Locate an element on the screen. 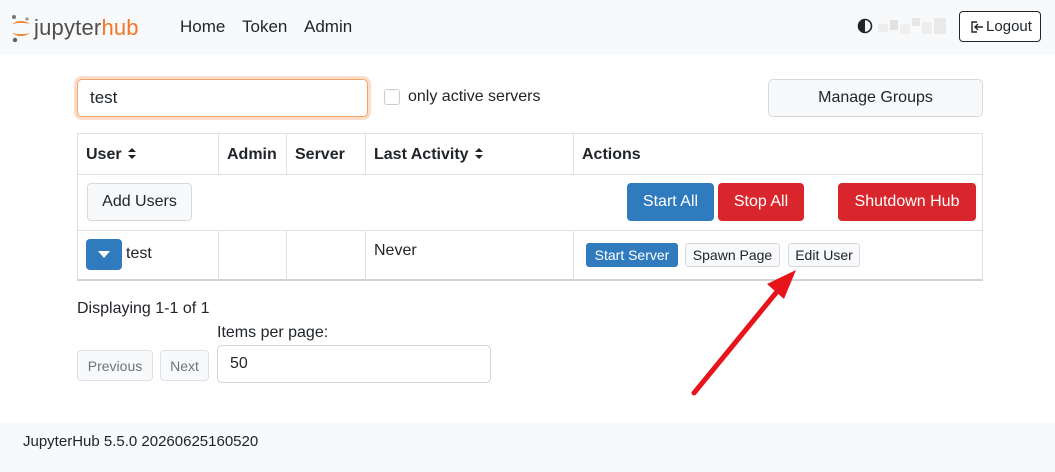 The width and height of the screenshot is (1055, 472). cell-actions: Start Server Spawn Page Edit User is located at coordinates (777, 255).